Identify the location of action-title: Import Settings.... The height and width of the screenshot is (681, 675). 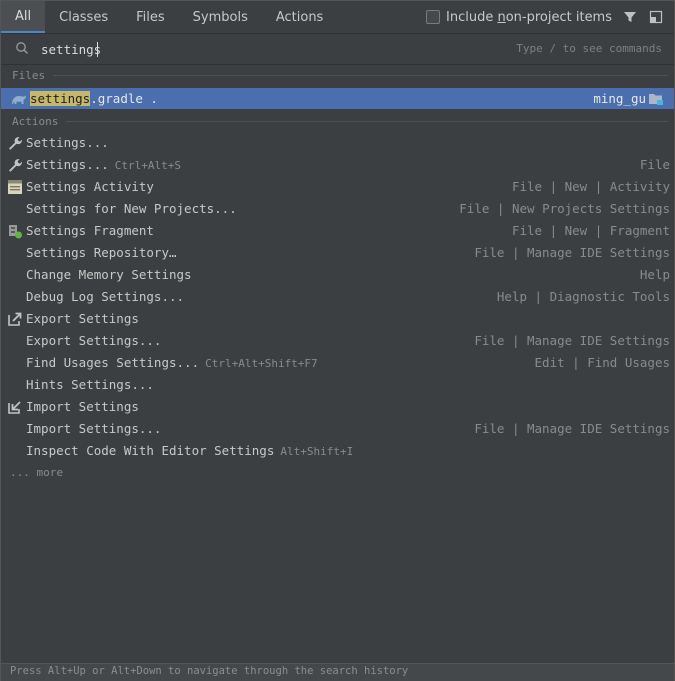
(93, 428).